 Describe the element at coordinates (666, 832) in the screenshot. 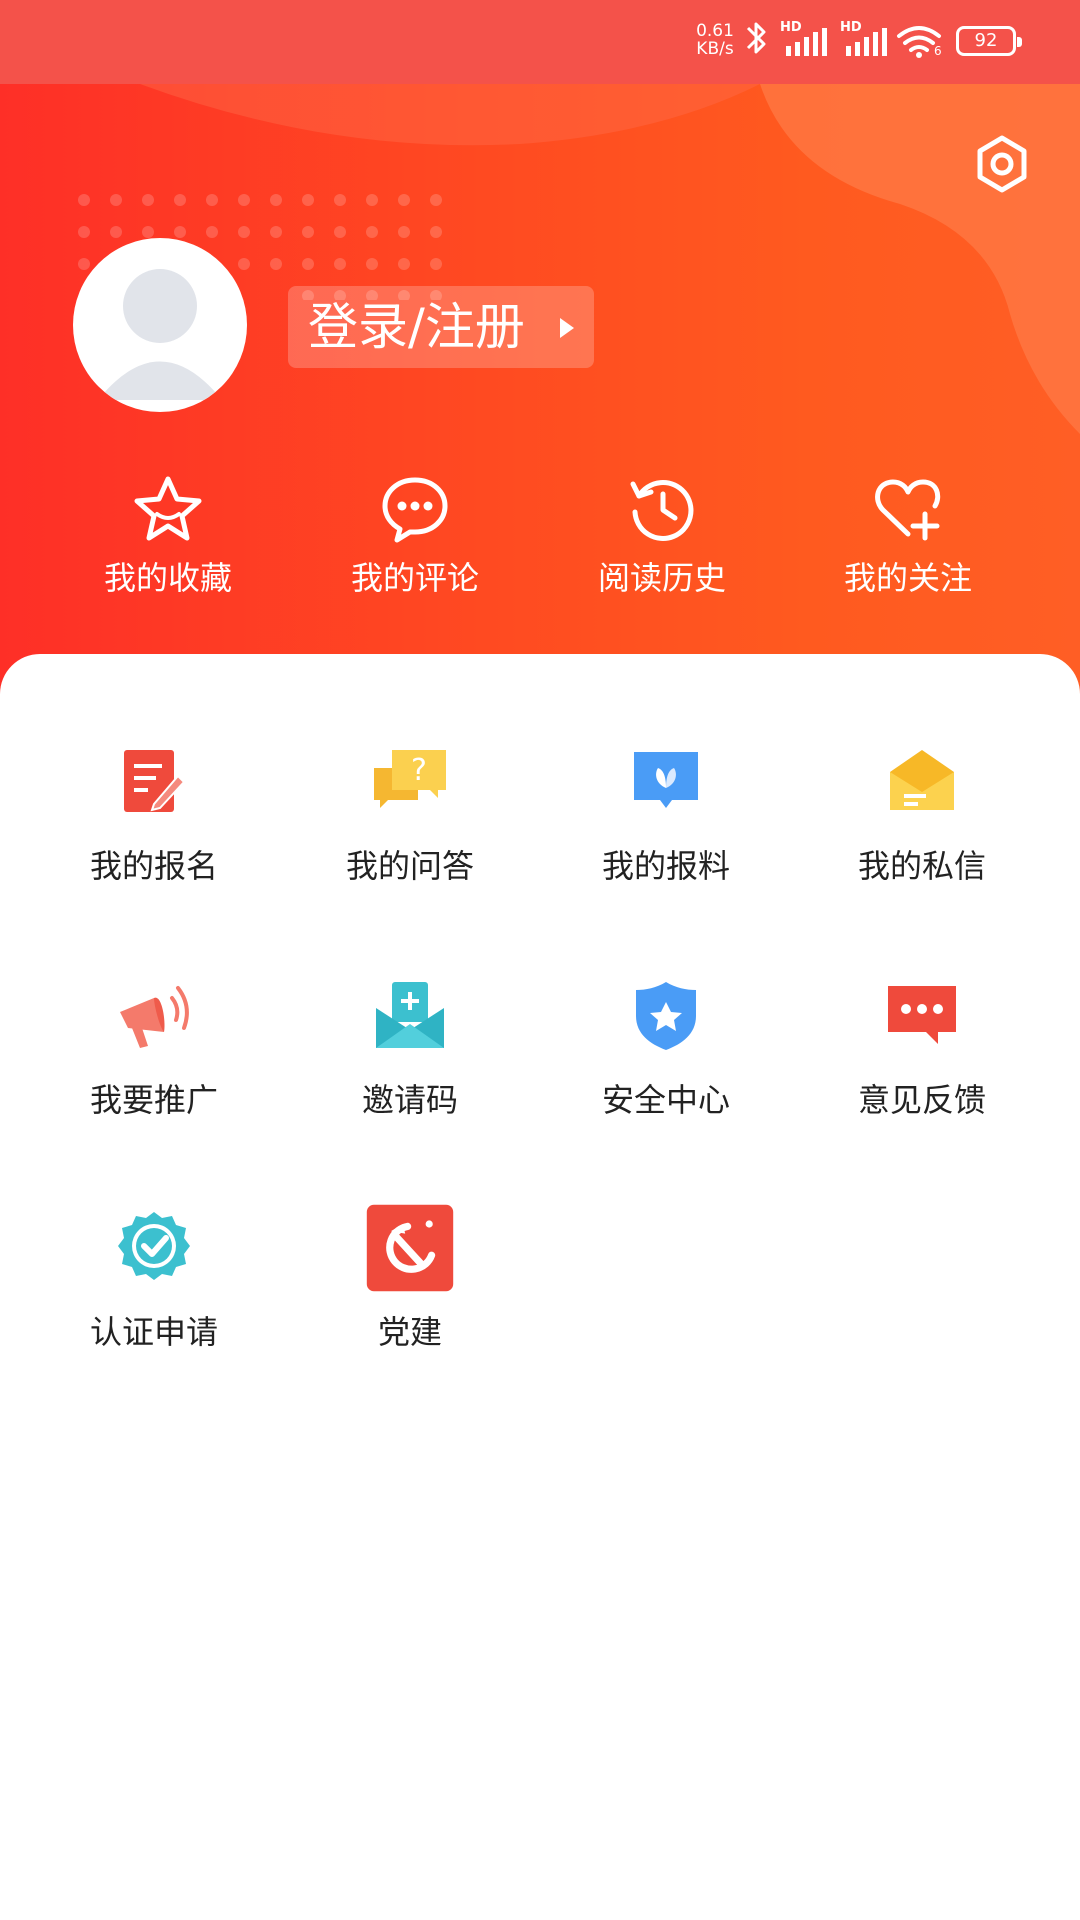

I see `menu-item-report: 我的报料` at that location.